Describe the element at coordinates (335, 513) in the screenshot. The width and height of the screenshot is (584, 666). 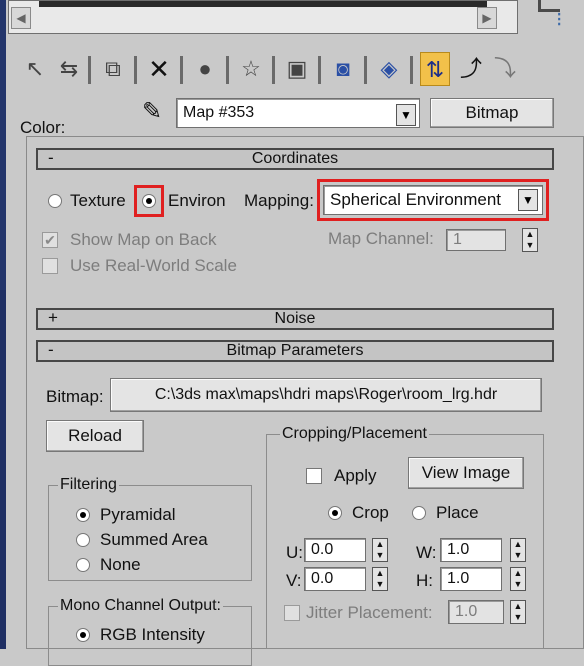
I see `crop-radio` at that location.